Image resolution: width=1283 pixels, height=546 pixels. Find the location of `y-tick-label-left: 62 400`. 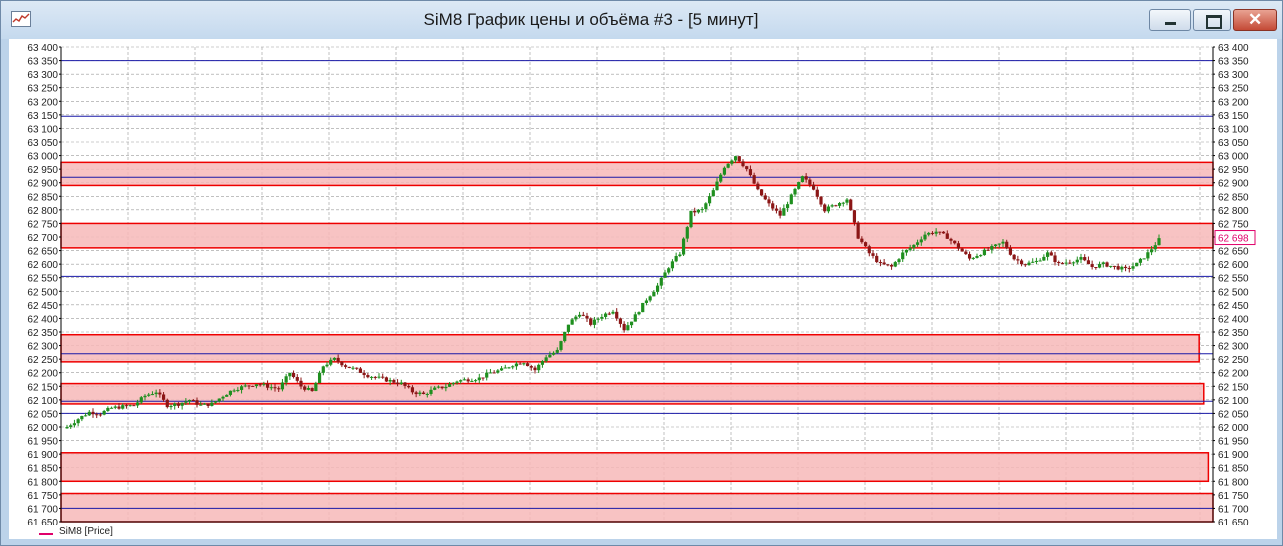

y-tick-label-left: 62 400 is located at coordinates (42, 319).